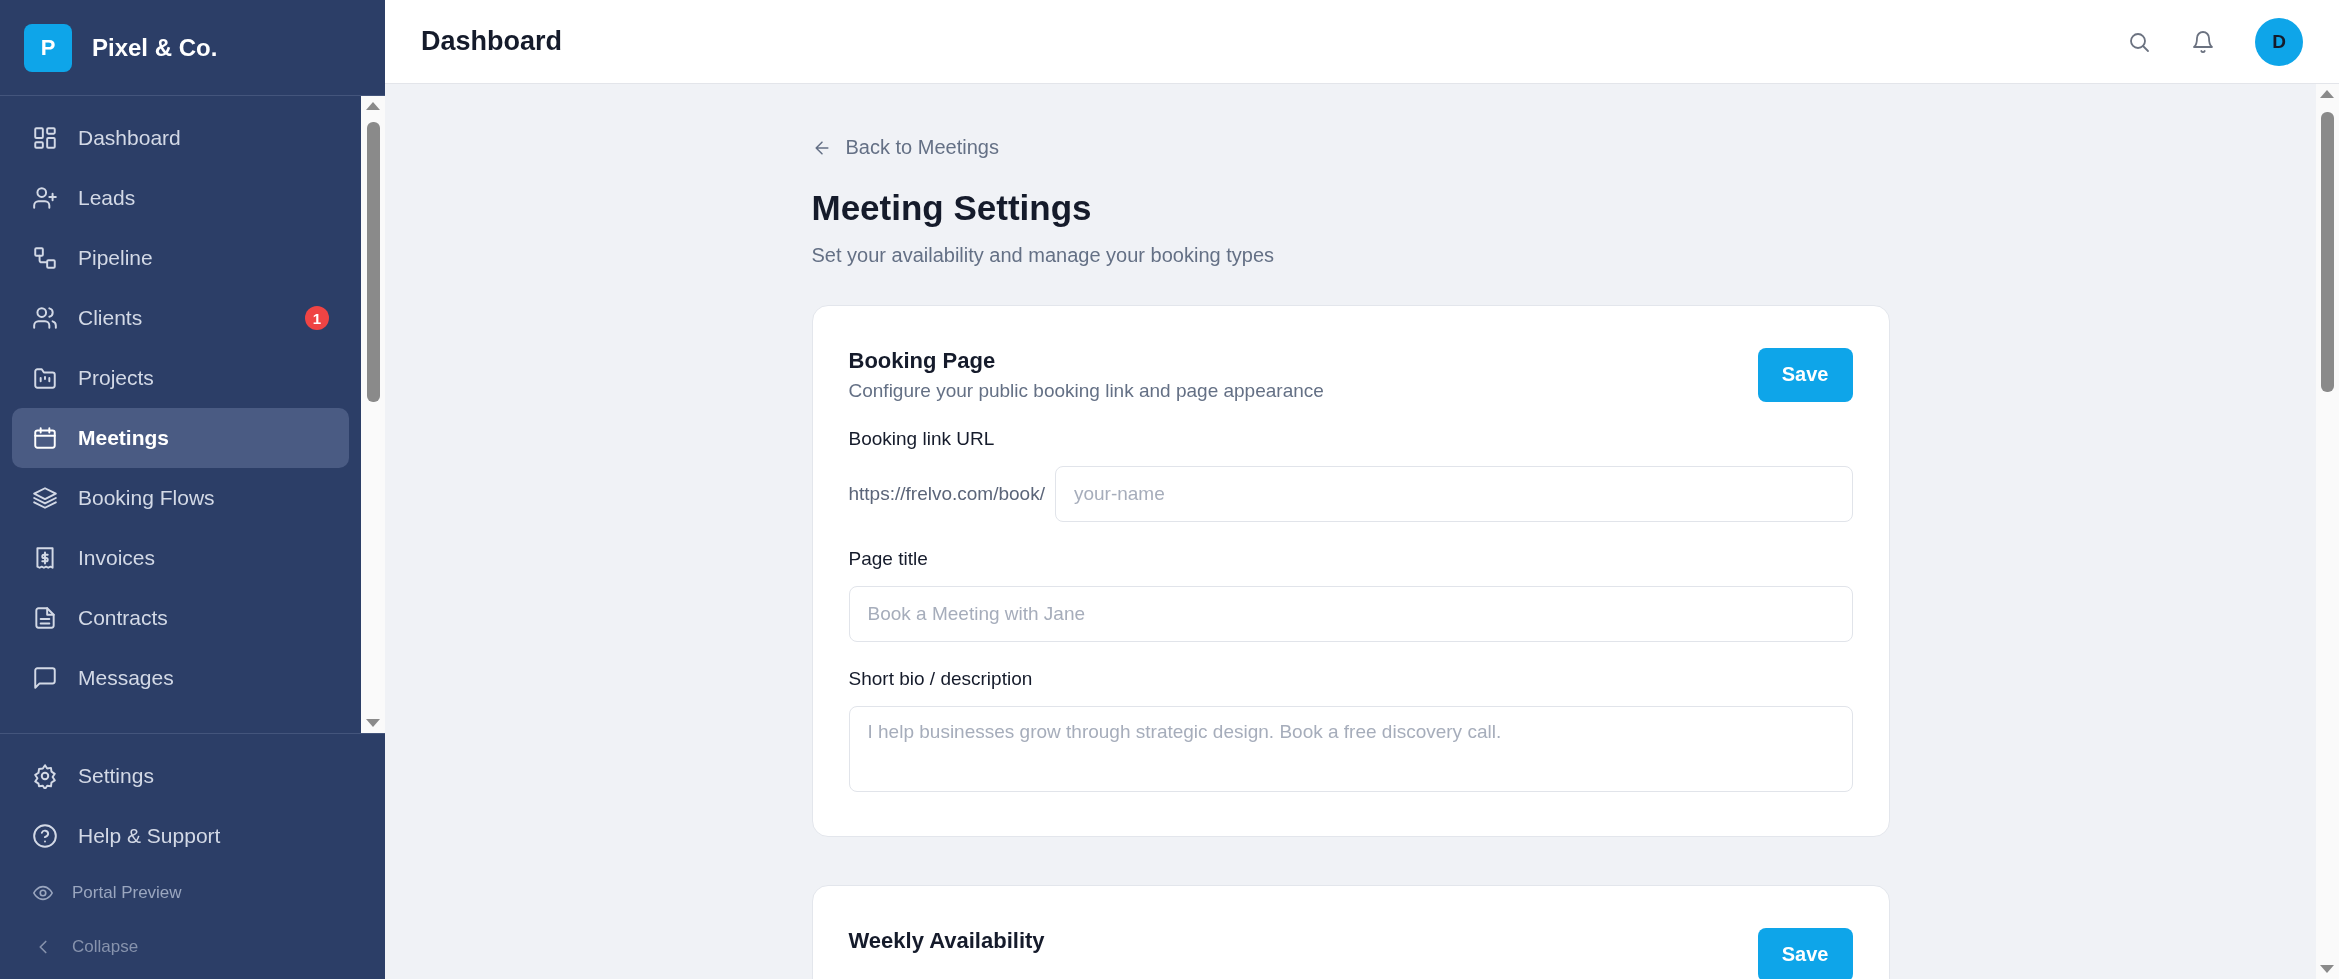 The width and height of the screenshot is (2339, 979). What do you see at coordinates (45, 258) in the screenshot?
I see `flow-icon` at bounding box center [45, 258].